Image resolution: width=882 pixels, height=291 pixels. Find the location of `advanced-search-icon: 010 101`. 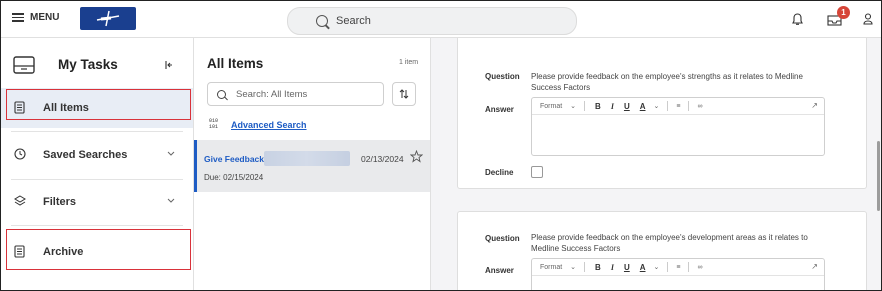

advanced-search-icon: 010 101 is located at coordinates (213, 123).